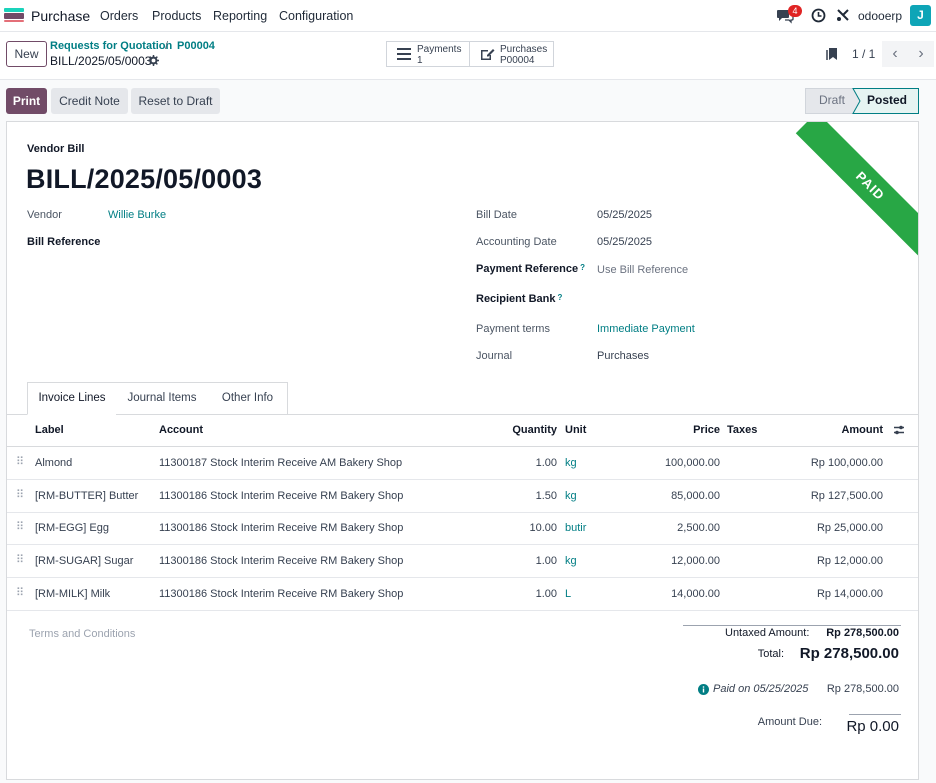 The height and width of the screenshot is (783, 936). Describe the element at coordinates (14, 15) in the screenshot. I see `purchase-app-icon` at that location.